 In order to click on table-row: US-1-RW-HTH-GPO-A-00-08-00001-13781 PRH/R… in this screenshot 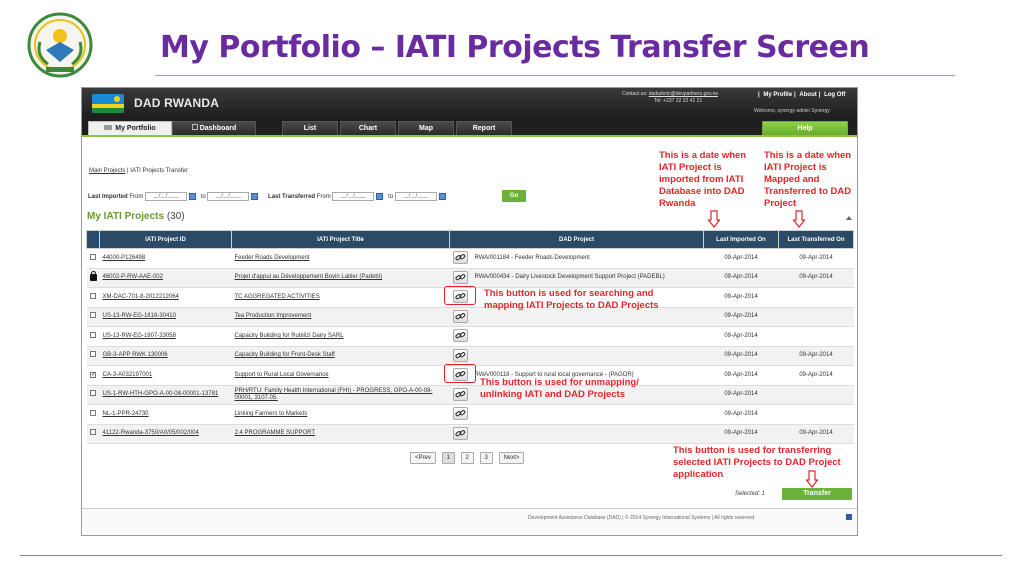, I will do `click(470, 394)`.